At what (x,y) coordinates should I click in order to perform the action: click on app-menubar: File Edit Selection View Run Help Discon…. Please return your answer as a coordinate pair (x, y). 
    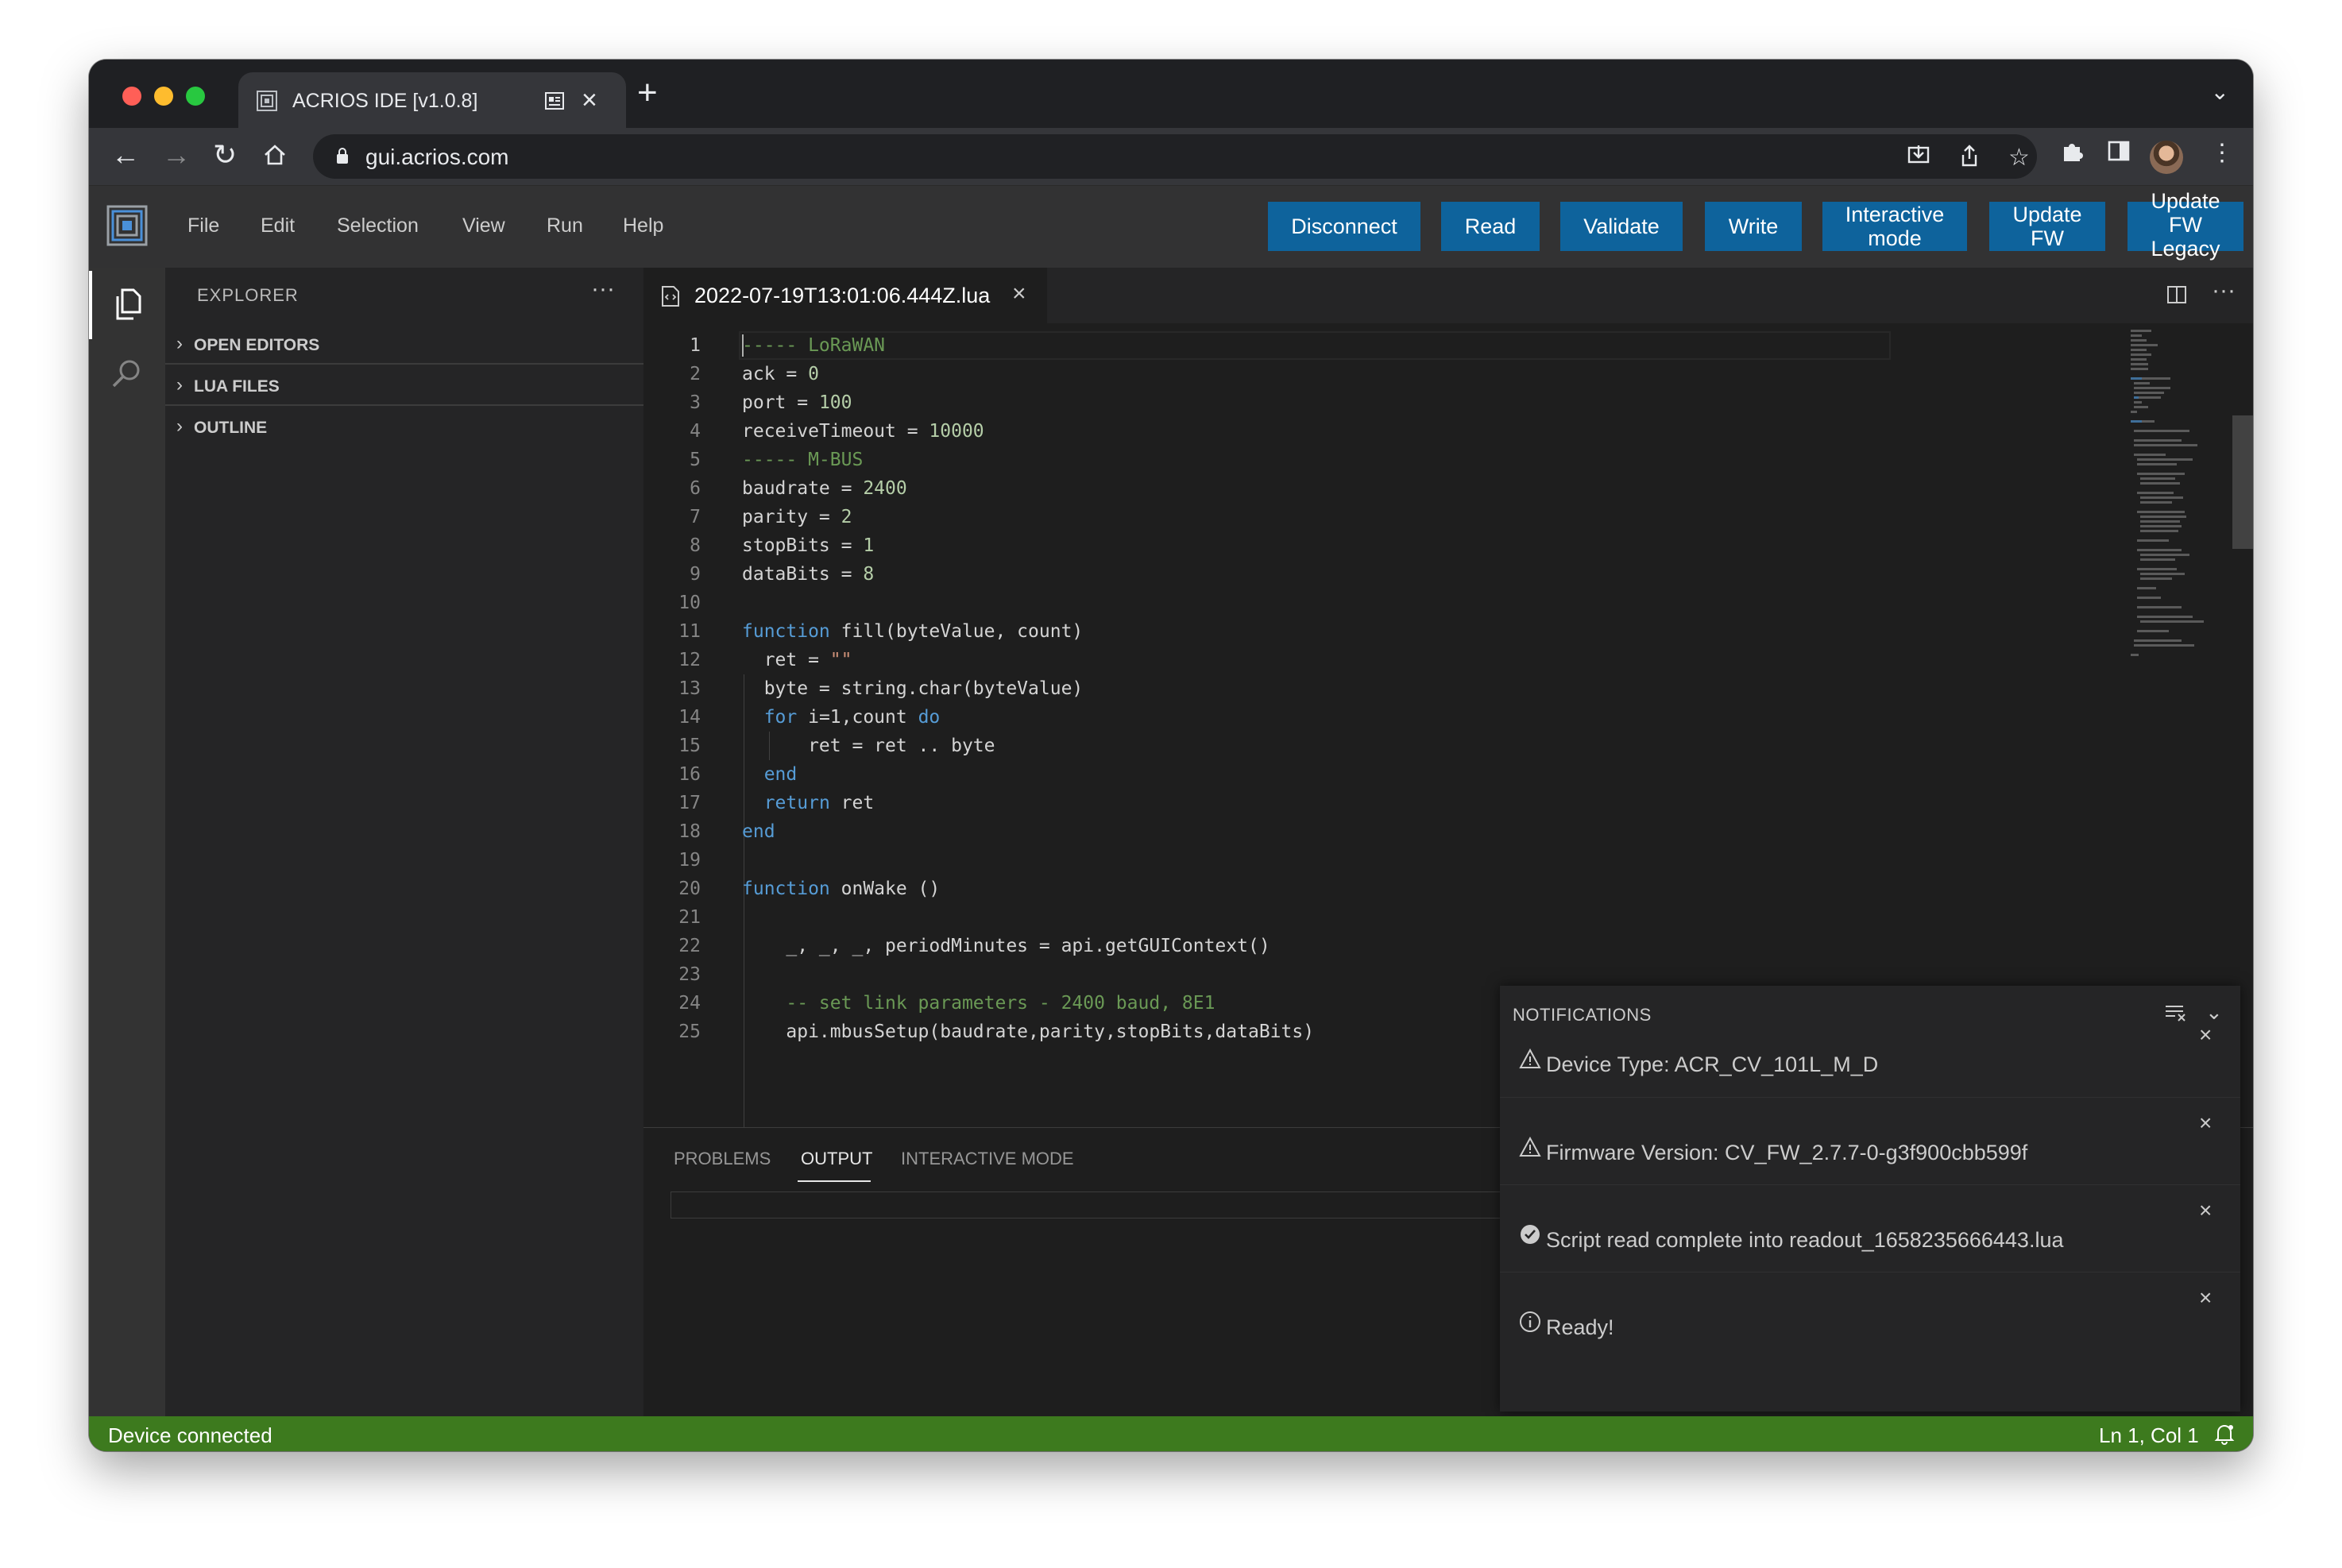
    Looking at the image, I should click on (1171, 227).